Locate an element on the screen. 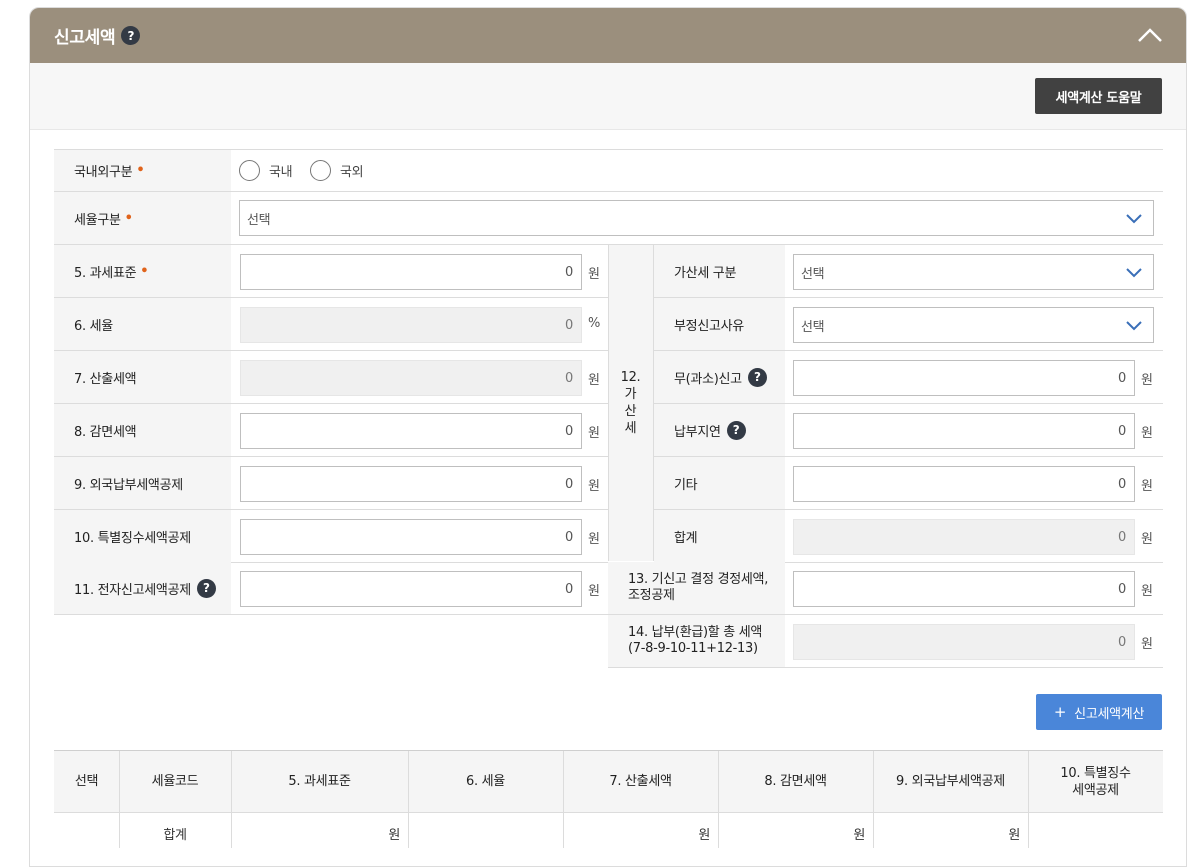 Image resolution: width=1199 pixels, height=867 pixels. column-header: 5. 과세표준 is located at coordinates (319, 781).